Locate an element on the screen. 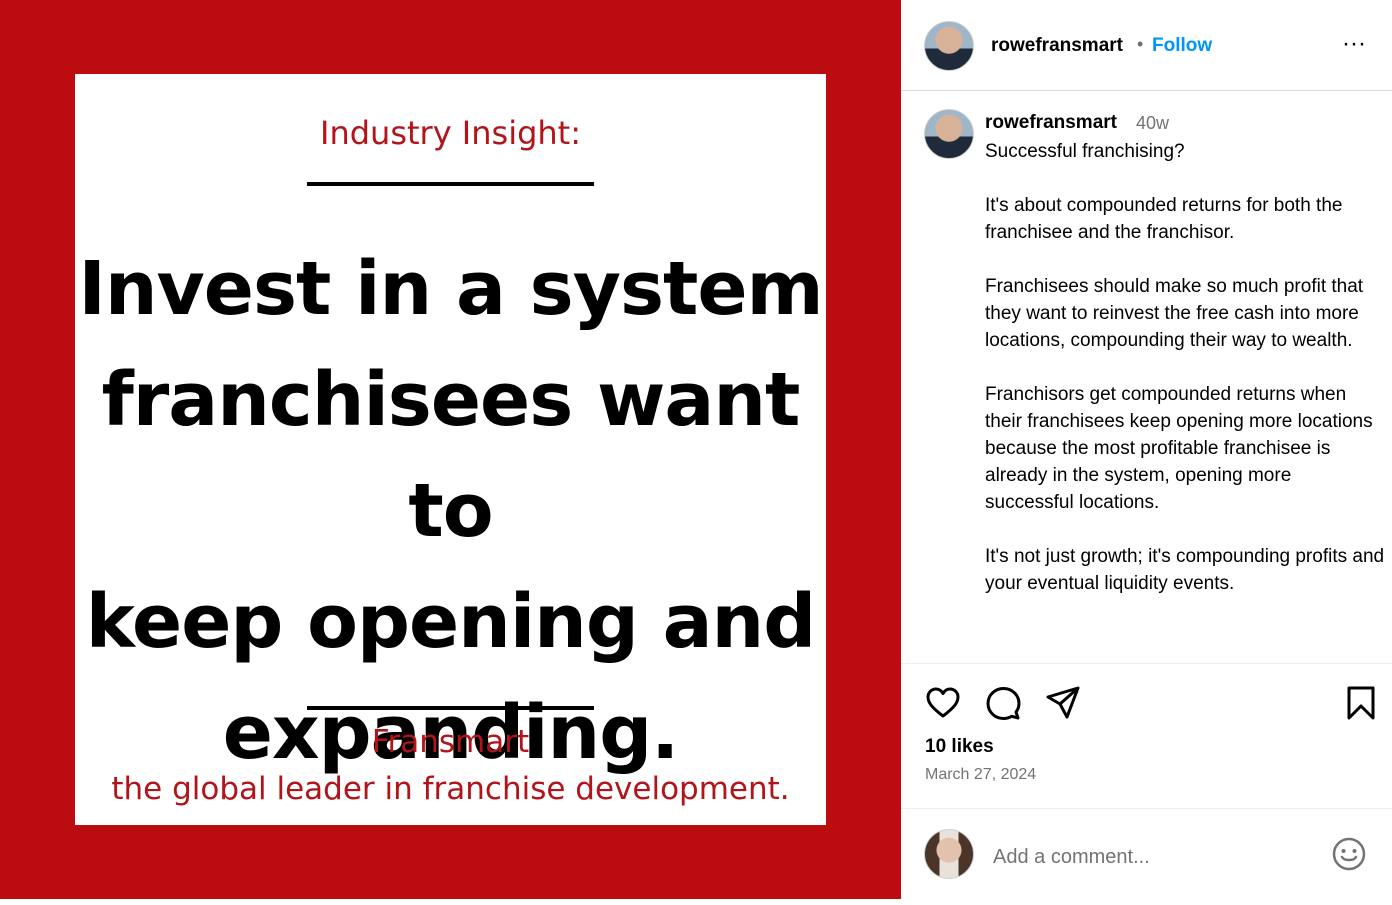 The height and width of the screenshot is (905, 1392). post-header: rowefransmart • Follow ··· is located at coordinates (1146, 45).